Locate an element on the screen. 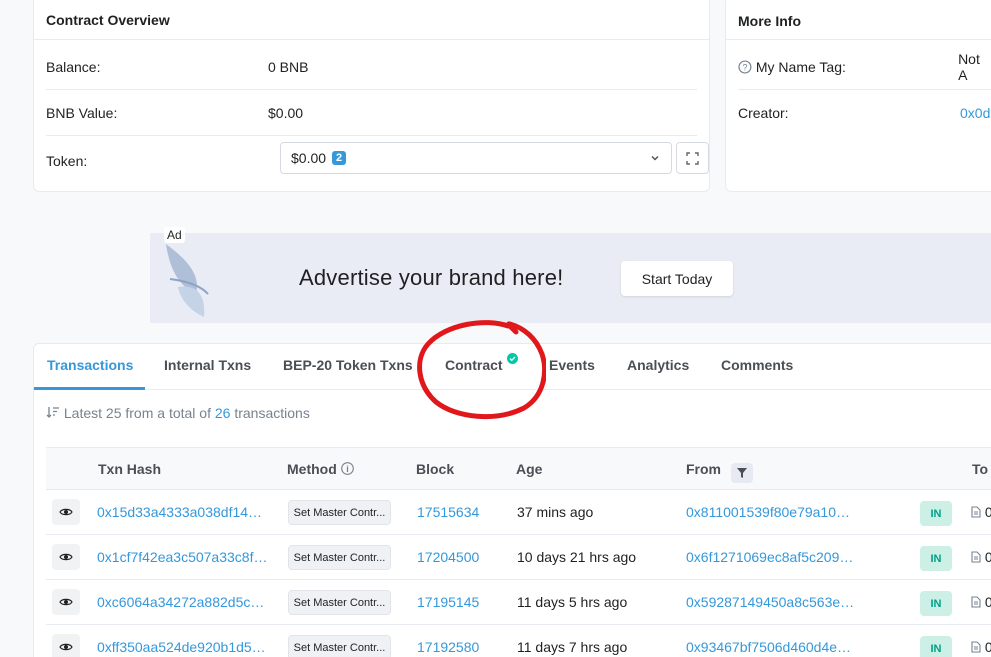 The image size is (991, 657). token-label: Token: is located at coordinates (67, 161).